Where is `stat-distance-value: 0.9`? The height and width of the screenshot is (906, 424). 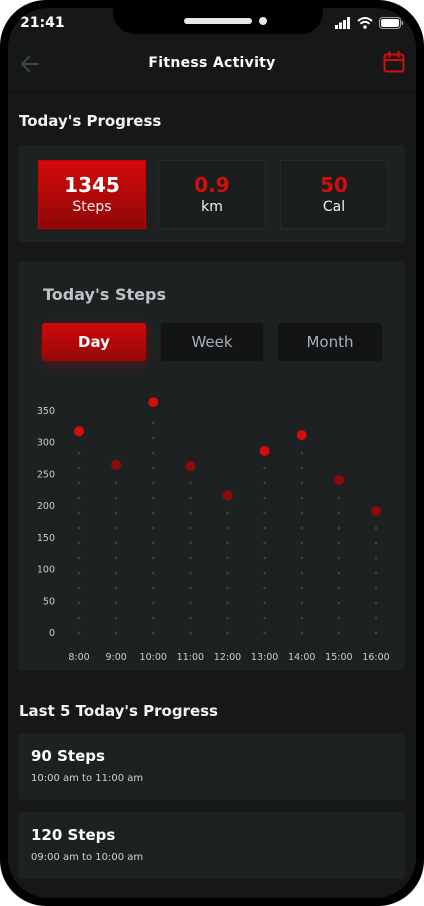 stat-distance-value: 0.9 is located at coordinates (212, 185).